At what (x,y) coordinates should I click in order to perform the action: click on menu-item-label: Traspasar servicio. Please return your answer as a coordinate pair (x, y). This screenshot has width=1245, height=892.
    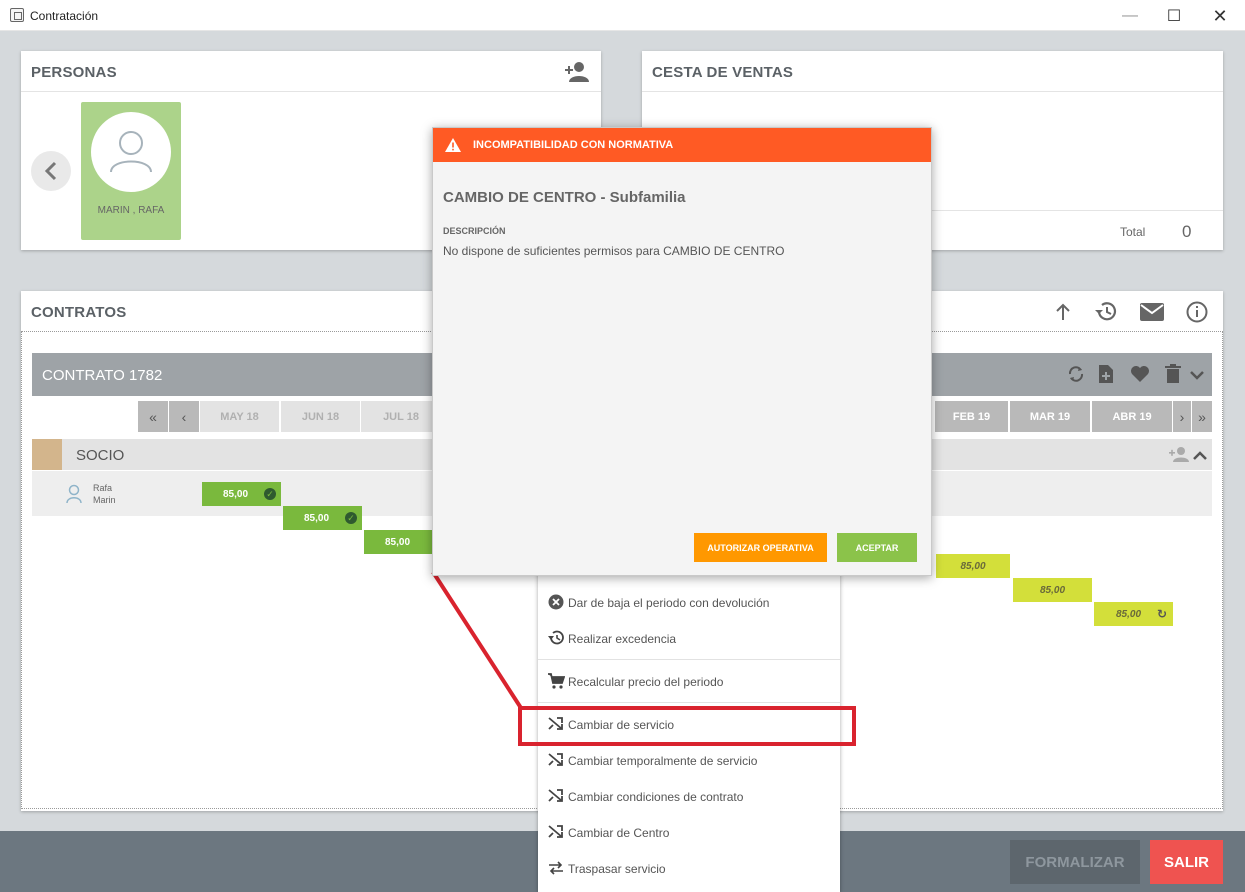
    Looking at the image, I should click on (617, 869).